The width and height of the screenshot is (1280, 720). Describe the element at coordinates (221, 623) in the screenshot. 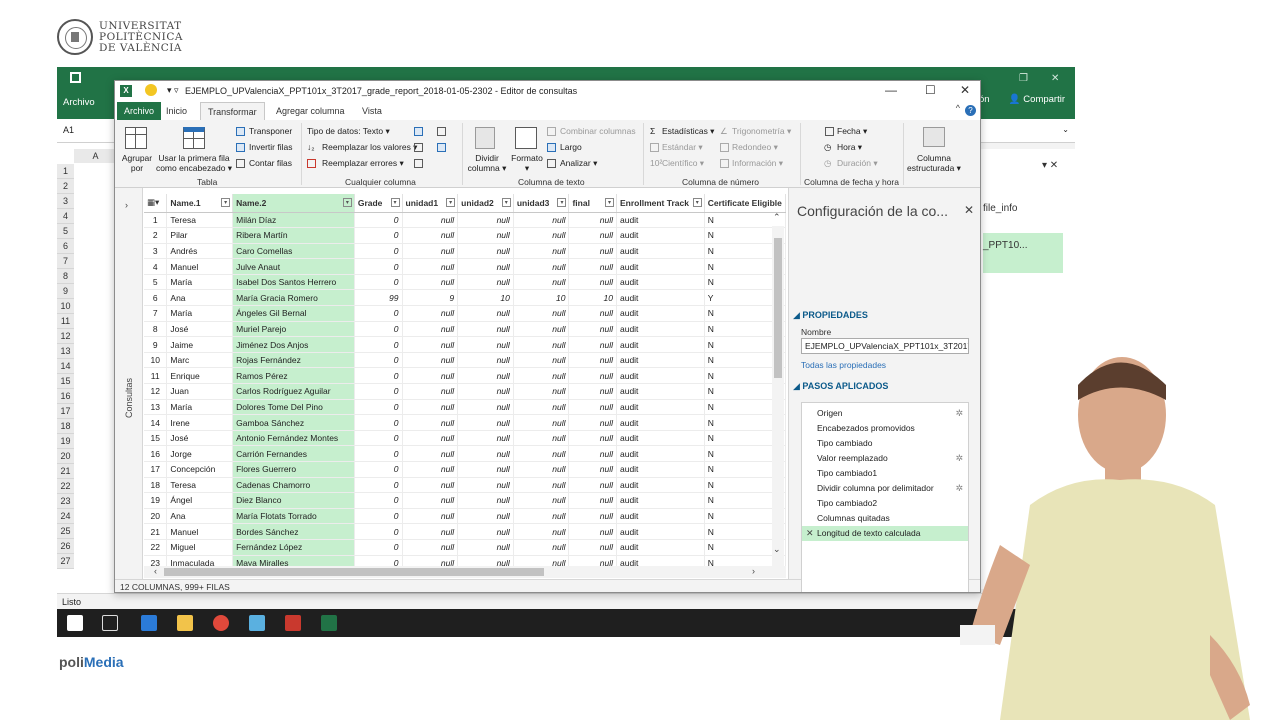

I see `chrome-icon` at that location.